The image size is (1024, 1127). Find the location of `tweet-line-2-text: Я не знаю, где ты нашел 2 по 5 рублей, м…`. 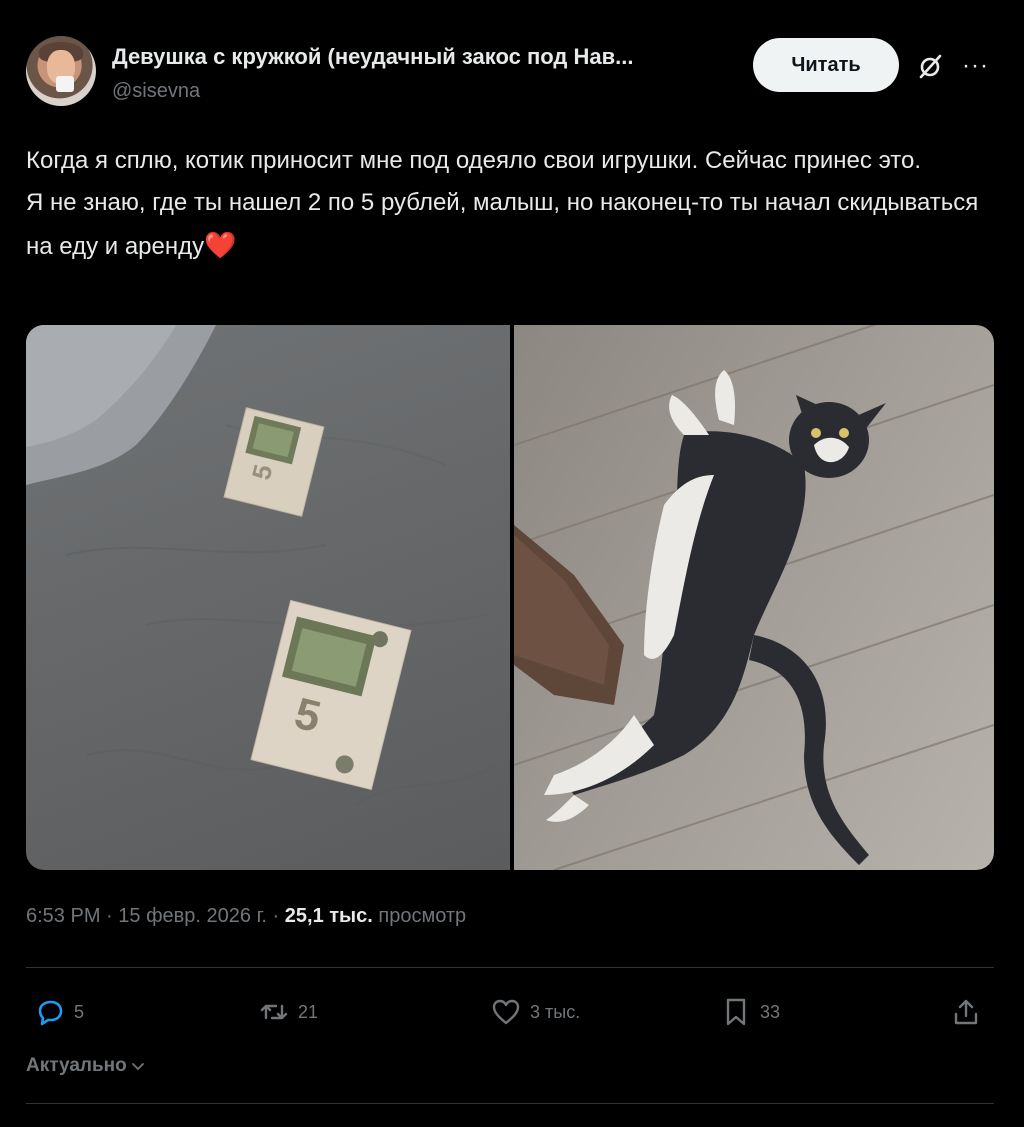

tweet-line-2-text: Я не знаю, где ты нашел 2 по 5 рублей, м… is located at coordinates (502, 224).